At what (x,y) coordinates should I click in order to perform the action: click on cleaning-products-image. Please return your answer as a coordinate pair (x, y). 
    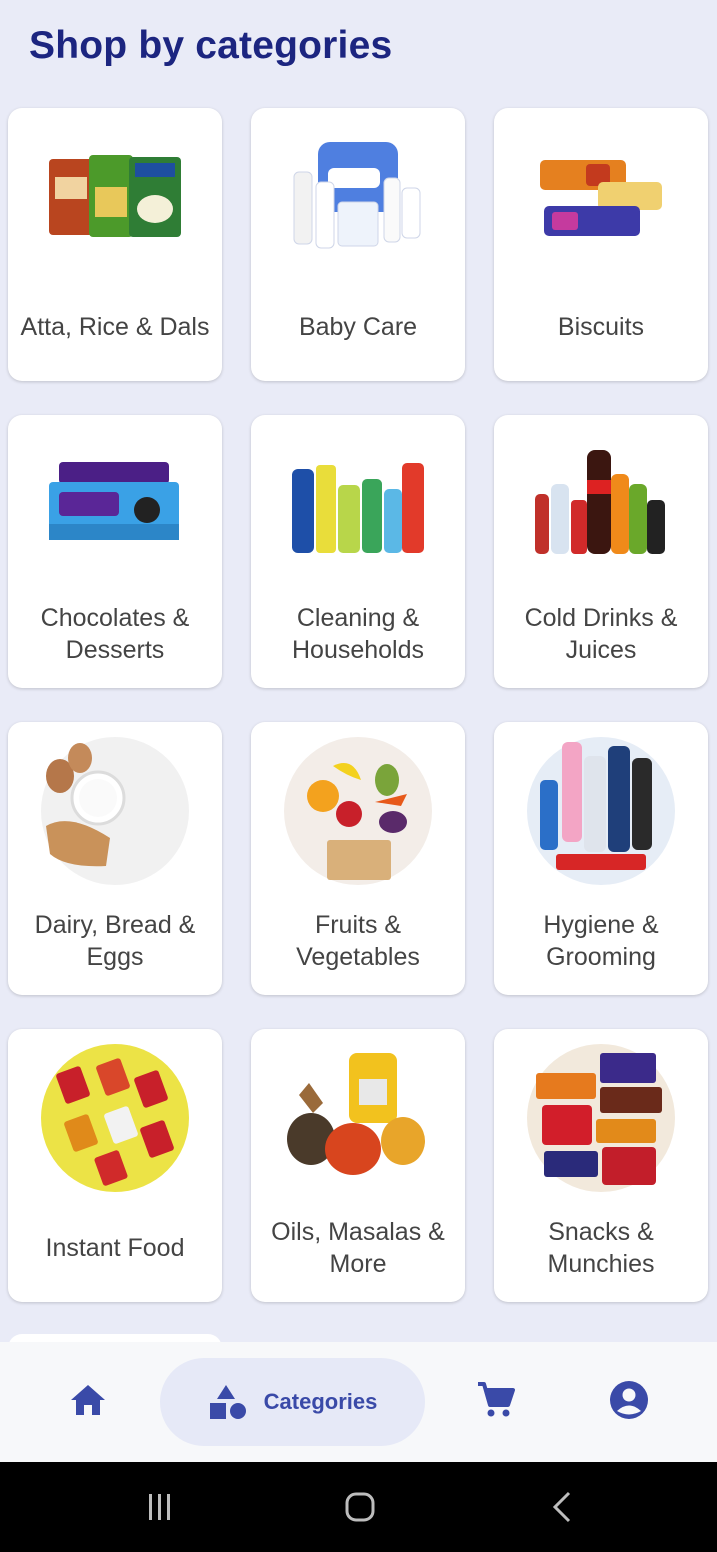
    Looking at the image, I should click on (358, 504).